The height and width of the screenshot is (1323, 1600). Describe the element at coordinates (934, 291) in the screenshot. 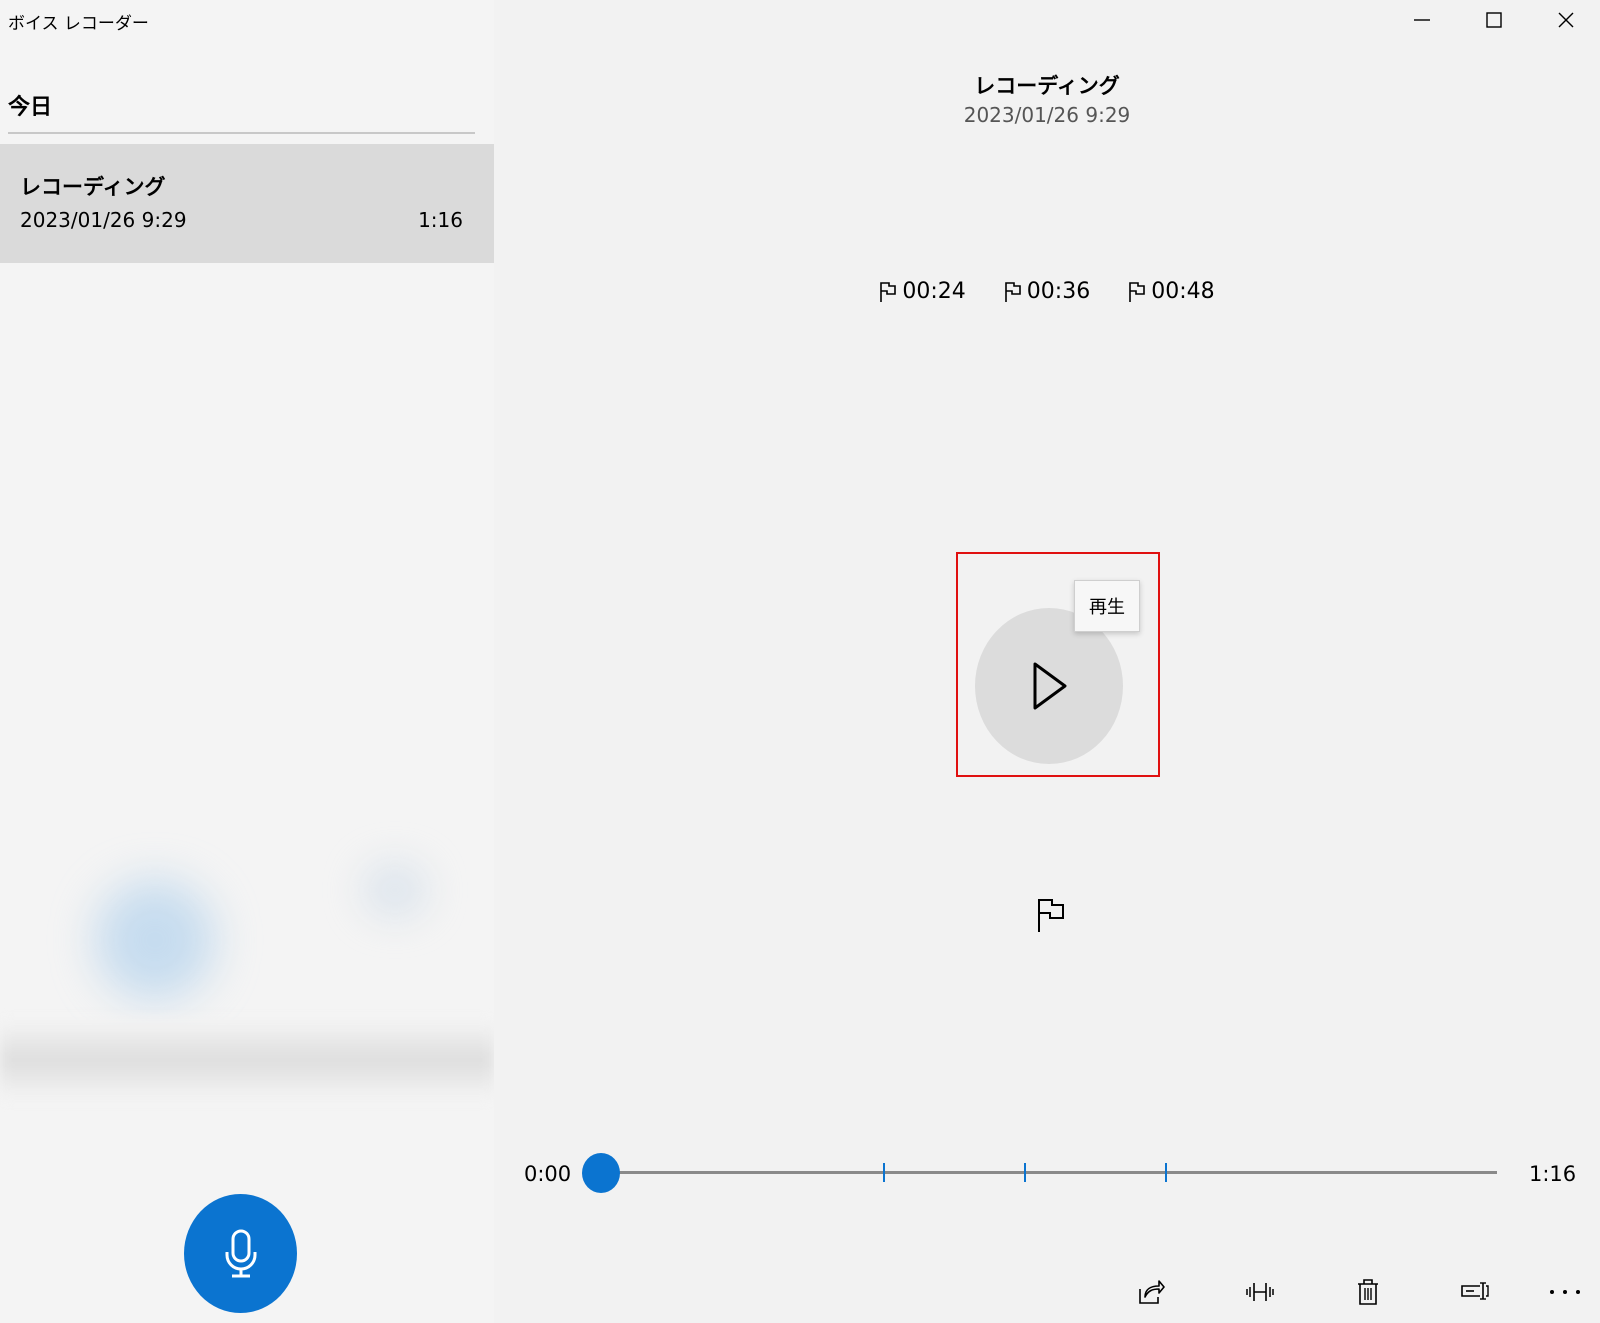

I see `marker-time: 00:24` at that location.